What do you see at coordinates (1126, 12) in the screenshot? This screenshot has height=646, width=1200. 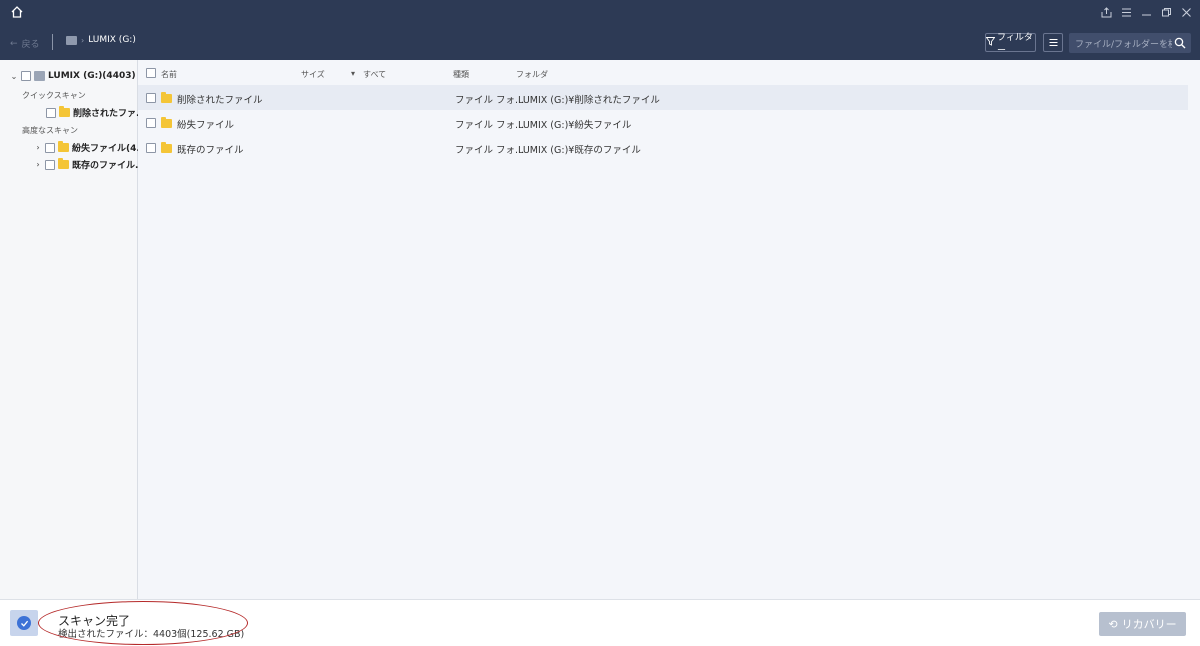 I see `menu-icon` at bounding box center [1126, 12].